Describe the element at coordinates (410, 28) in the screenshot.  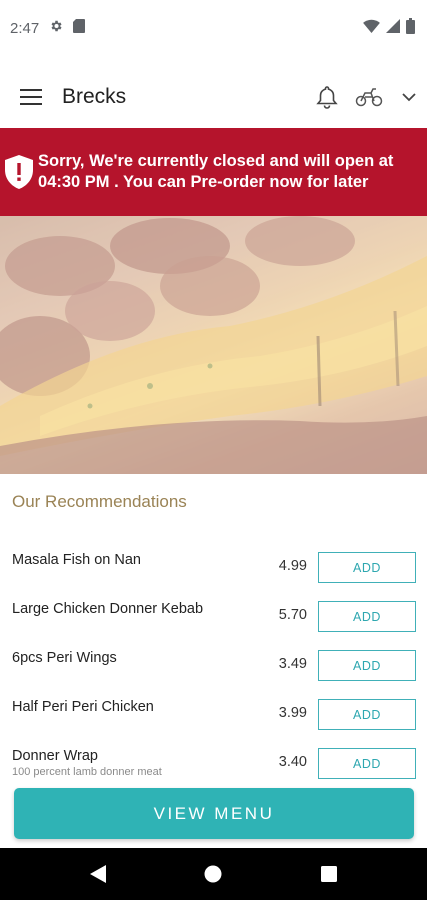
I see `battery-icon` at that location.